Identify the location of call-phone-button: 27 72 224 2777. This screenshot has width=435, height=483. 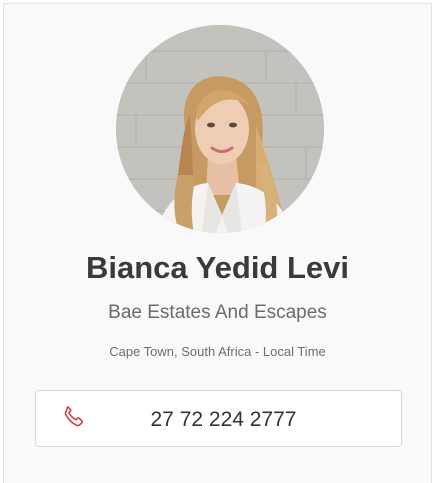
(218, 418).